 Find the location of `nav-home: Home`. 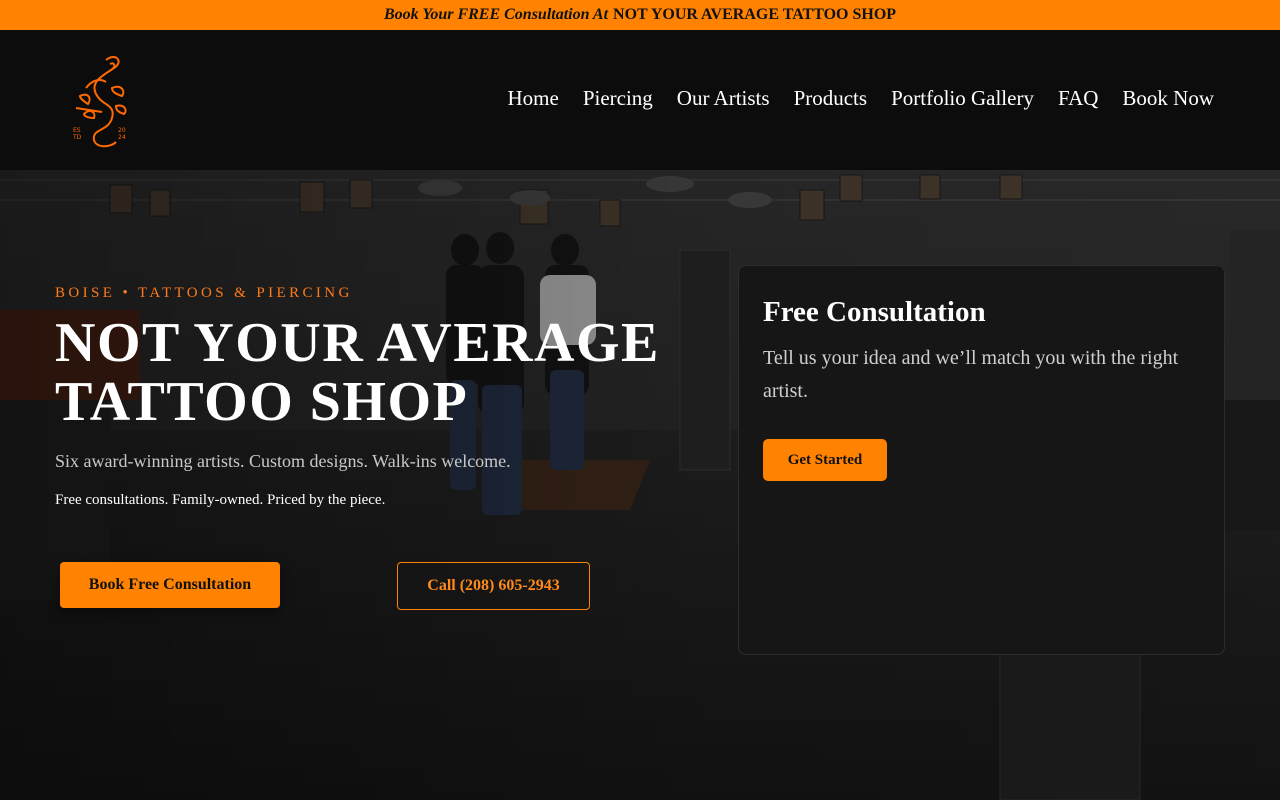

nav-home: Home is located at coordinates (532, 98).